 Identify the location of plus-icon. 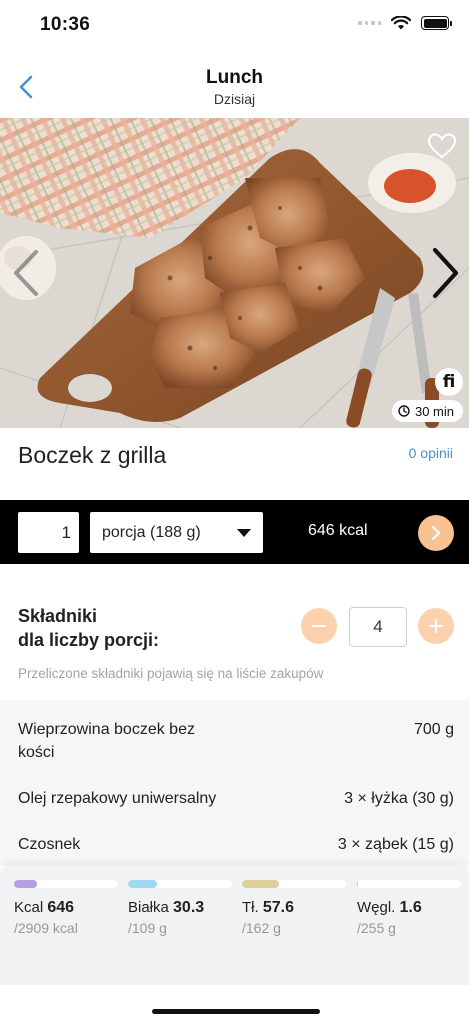
(436, 626).